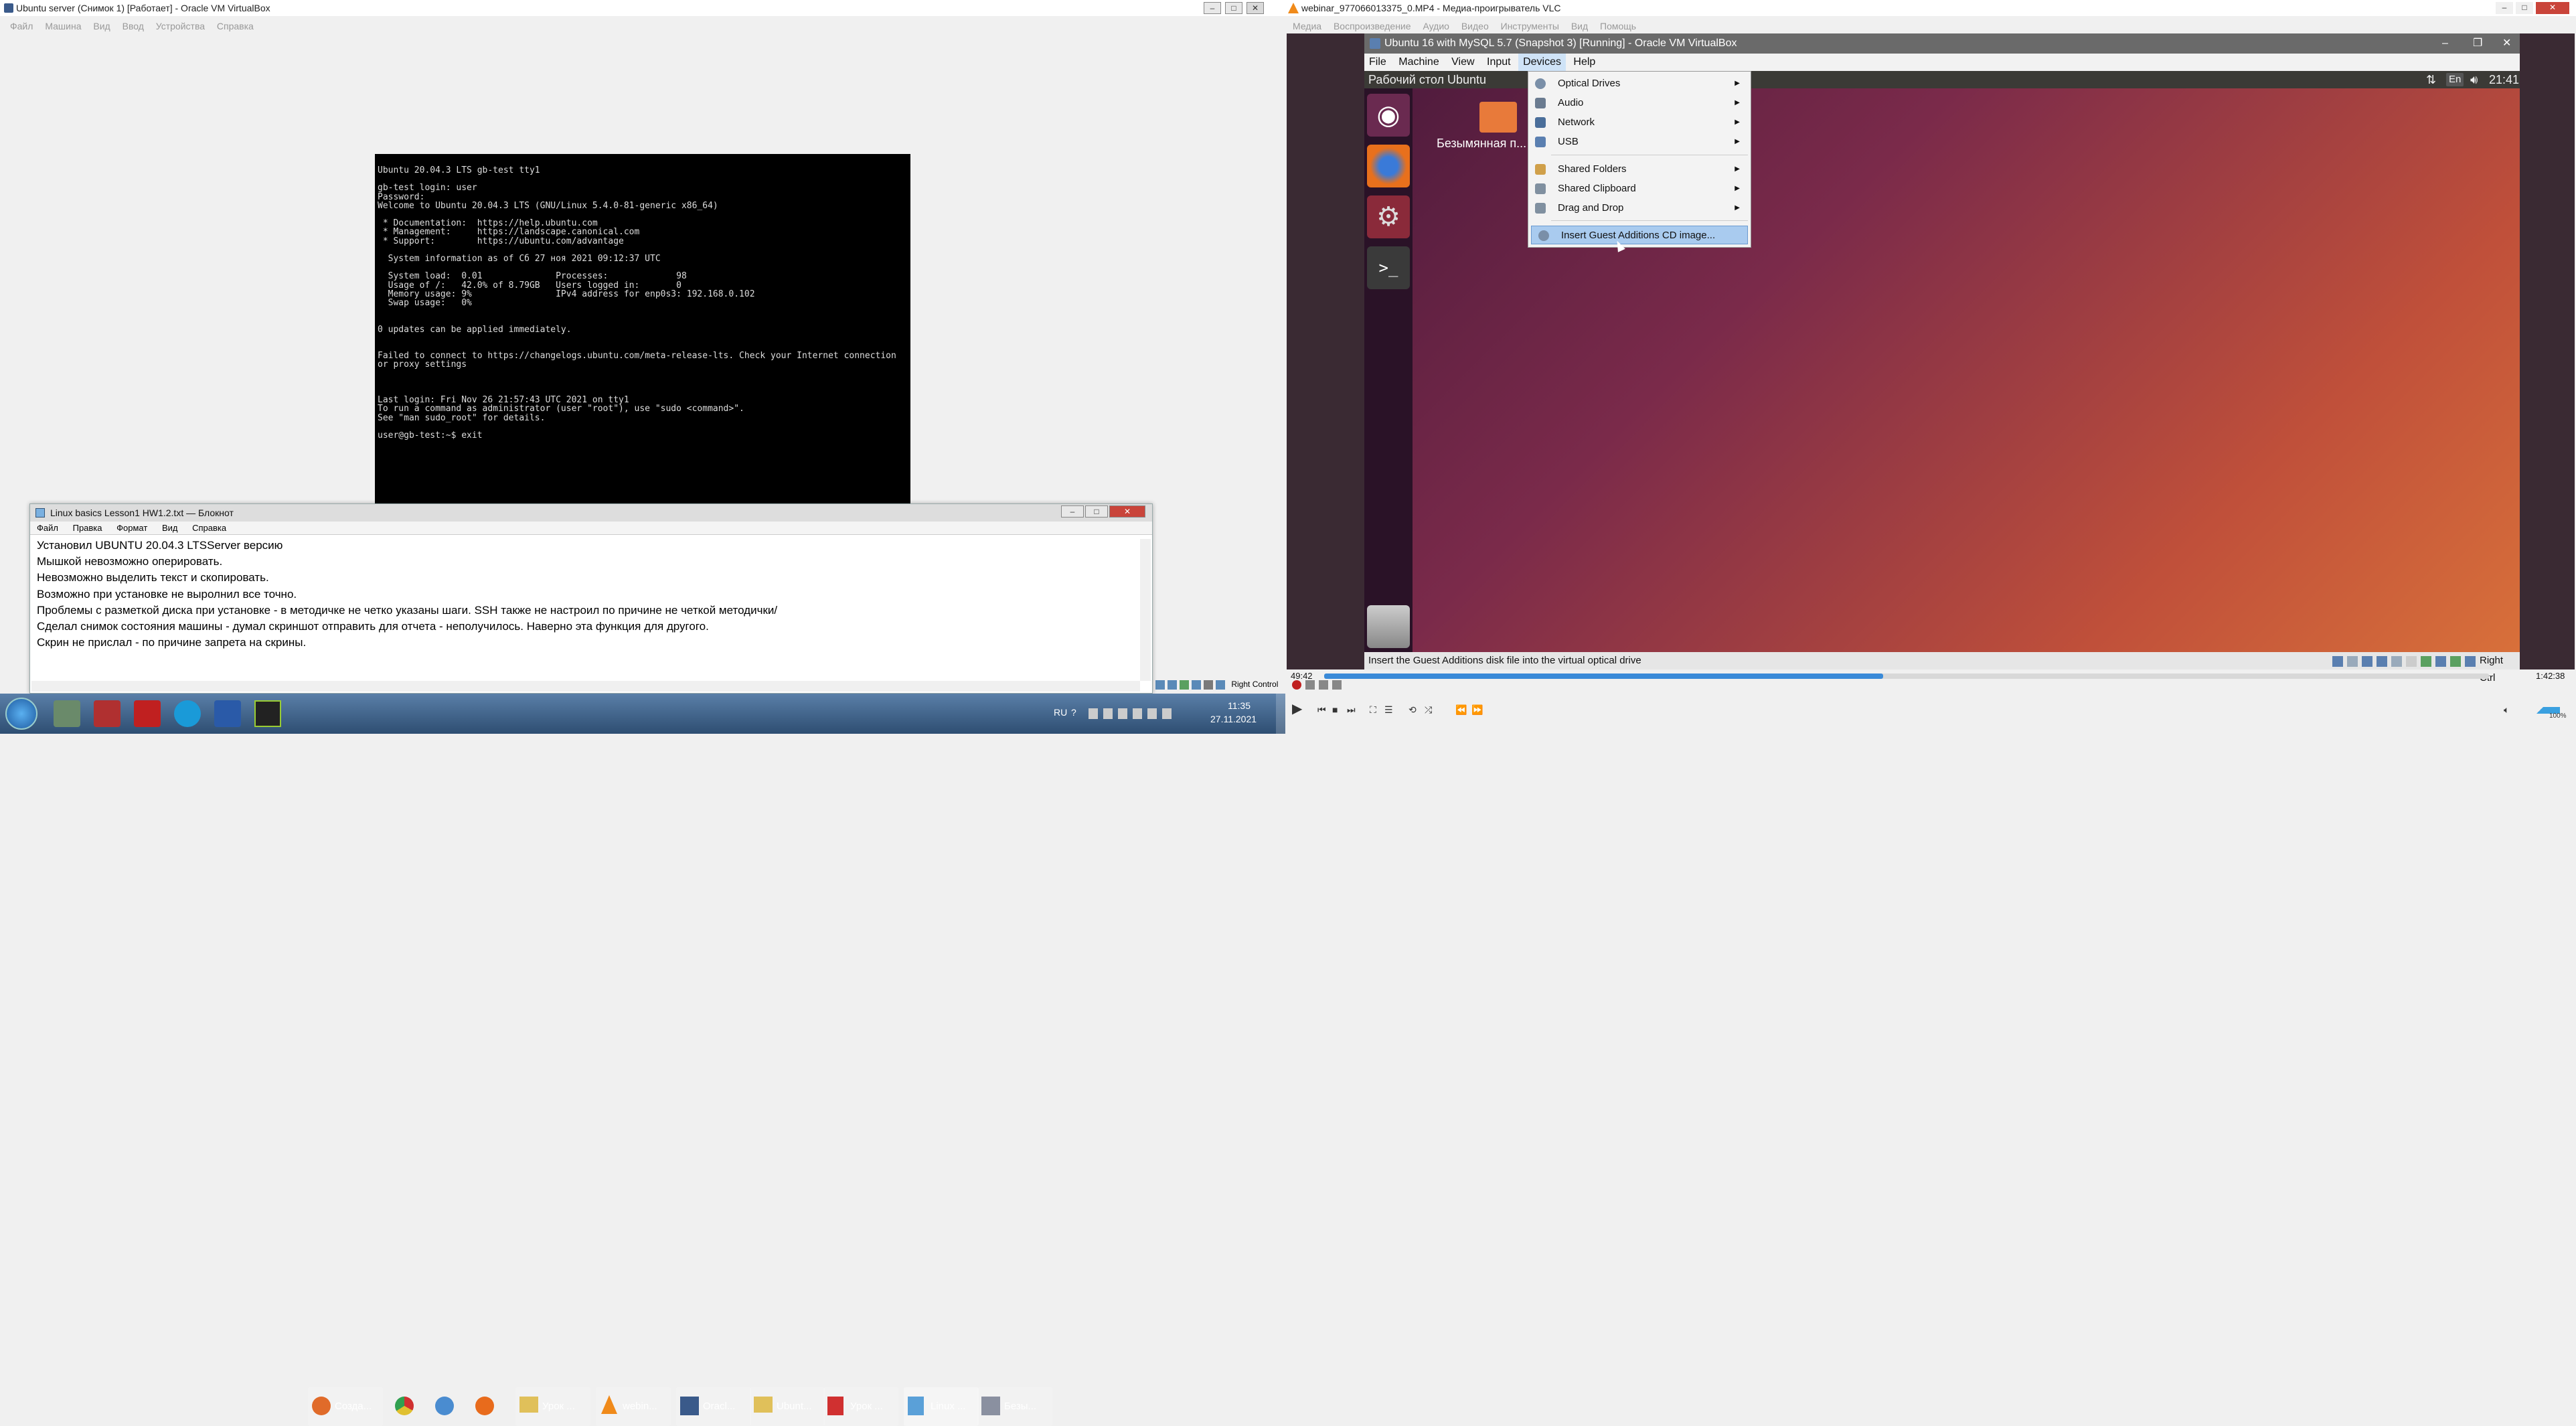  I want to click on notepad-menu-file: Файл, so click(47, 528).